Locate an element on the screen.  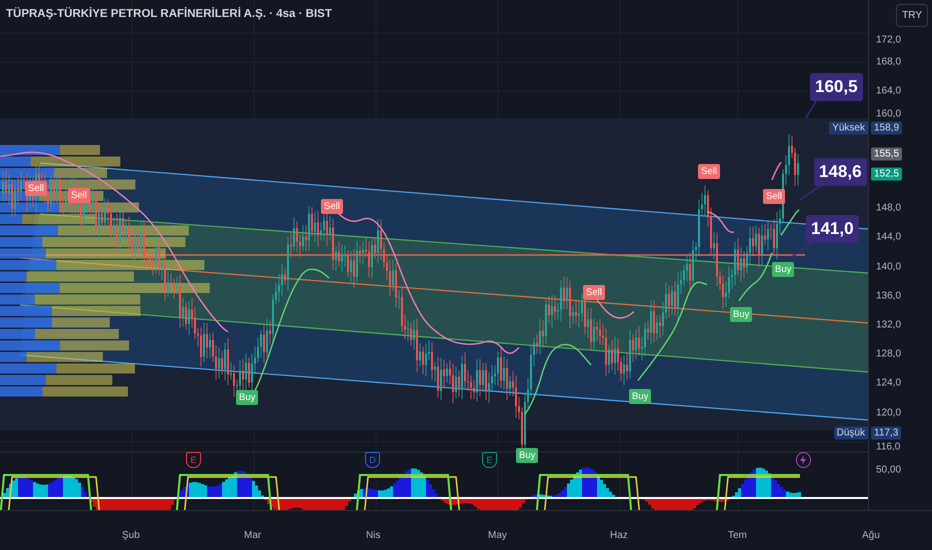
time-axis-label: Şub is located at coordinates (131, 535).